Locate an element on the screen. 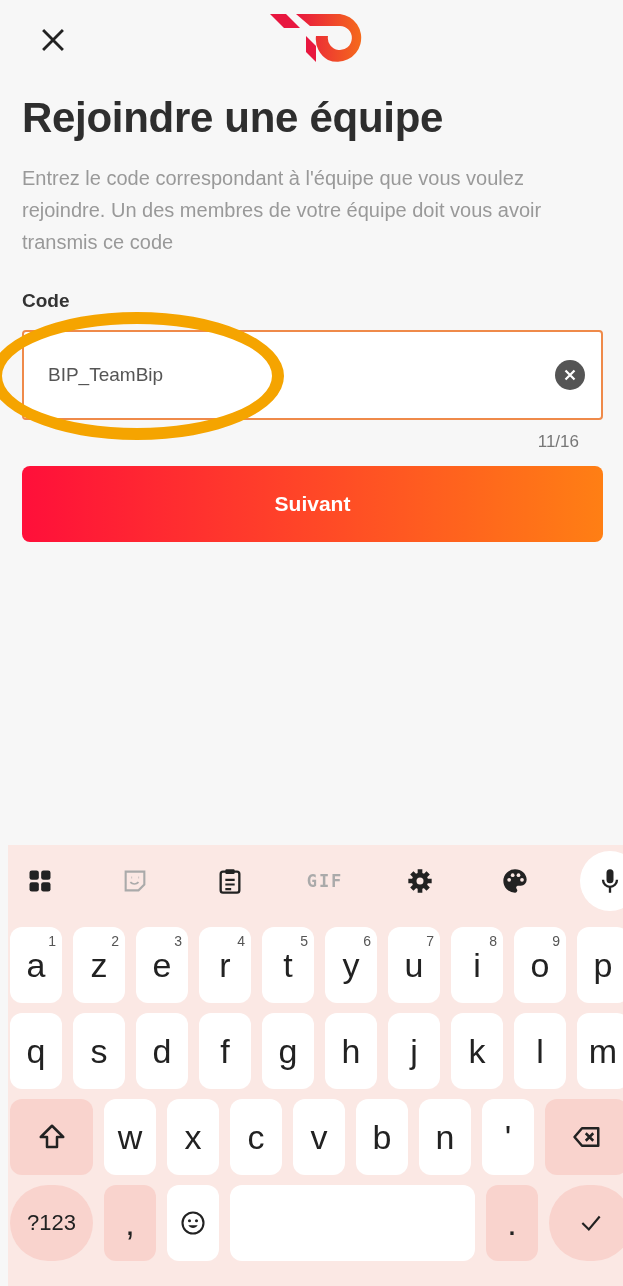 The width and height of the screenshot is (623, 1286). key: i 8 is located at coordinates (477, 965).